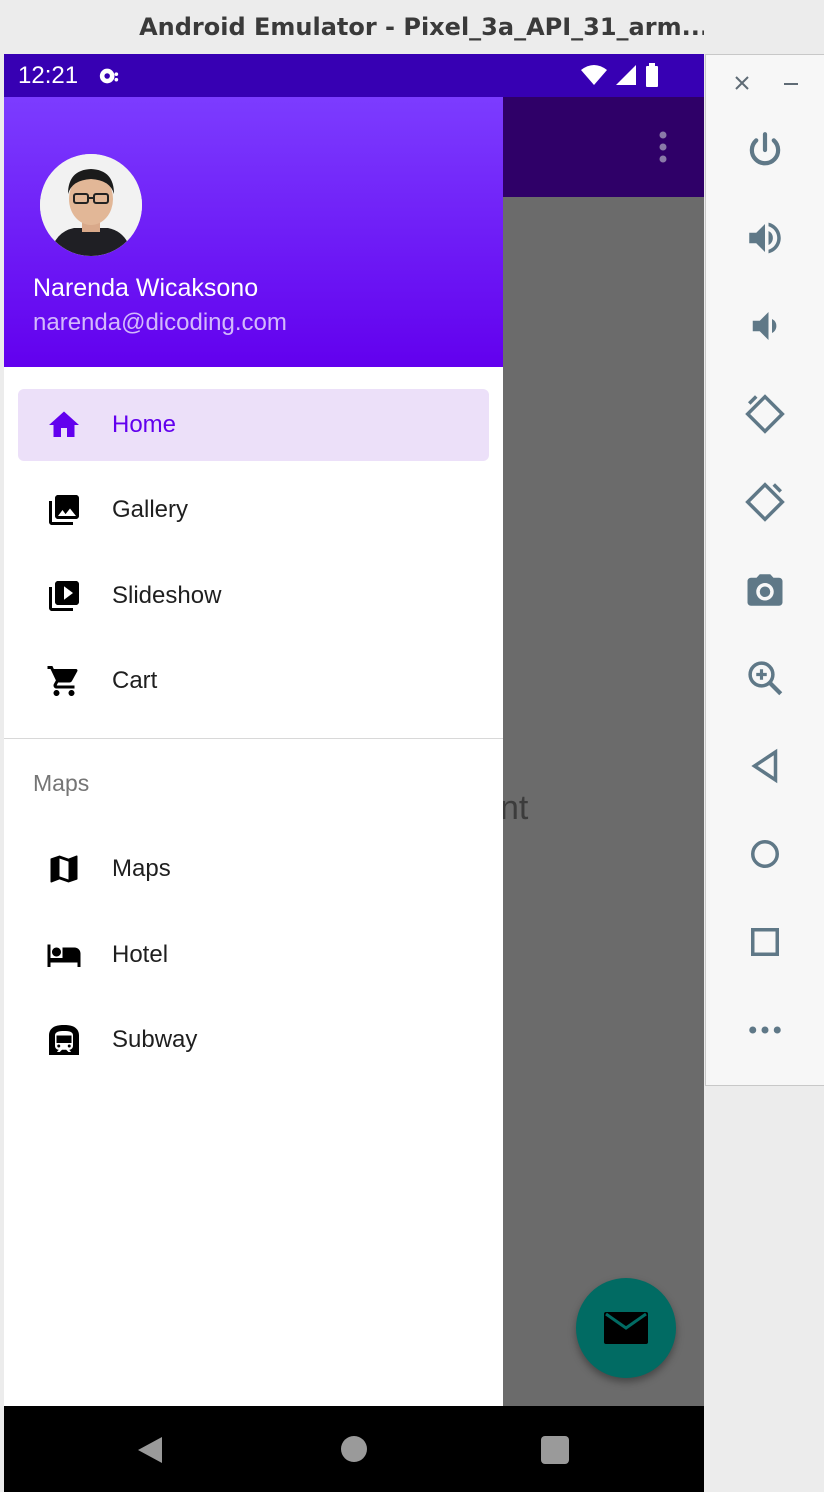  What do you see at coordinates (135, 680) in the screenshot?
I see `drawer-item-label: Cart` at bounding box center [135, 680].